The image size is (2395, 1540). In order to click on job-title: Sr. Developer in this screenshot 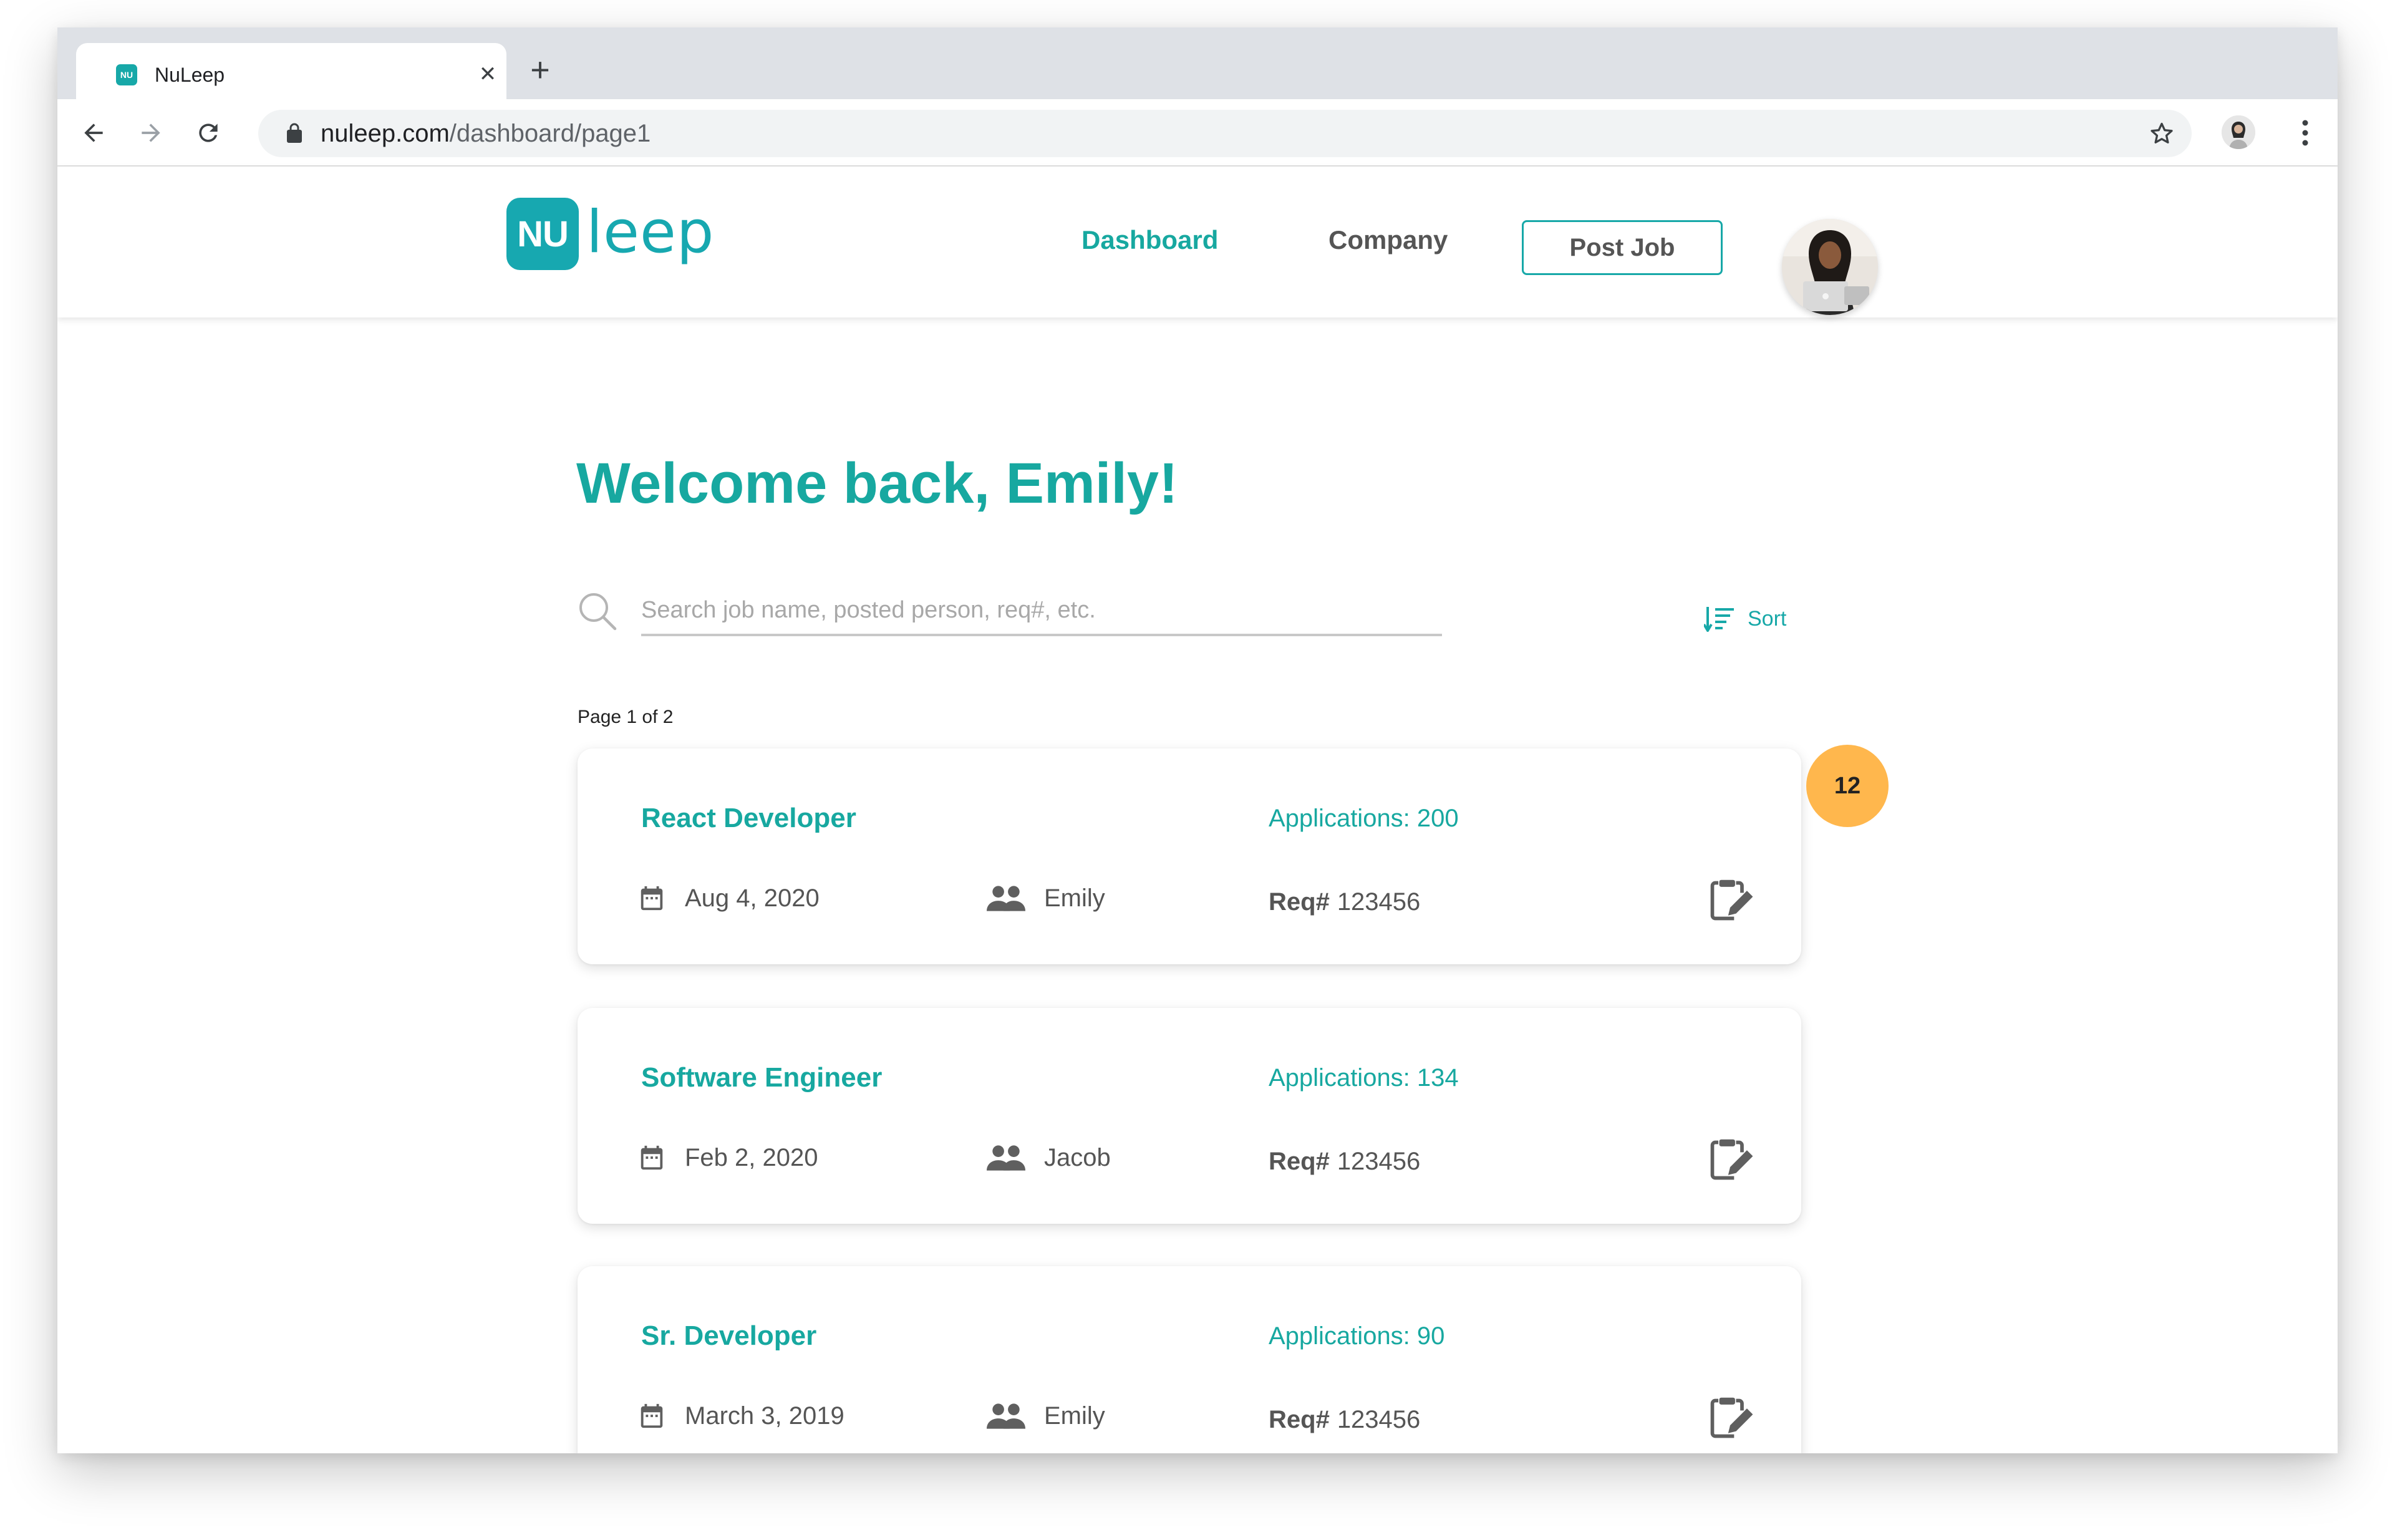, I will do `click(728, 1336)`.